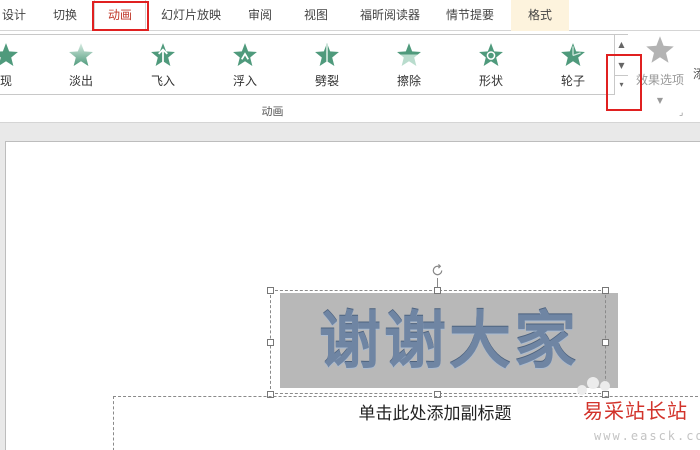 This screenshot has width=700, height=450. What do you see at coordinates (260, 15) in the screenshot?
I see `tab-review: 审阅` at bounding box center [260, 15].